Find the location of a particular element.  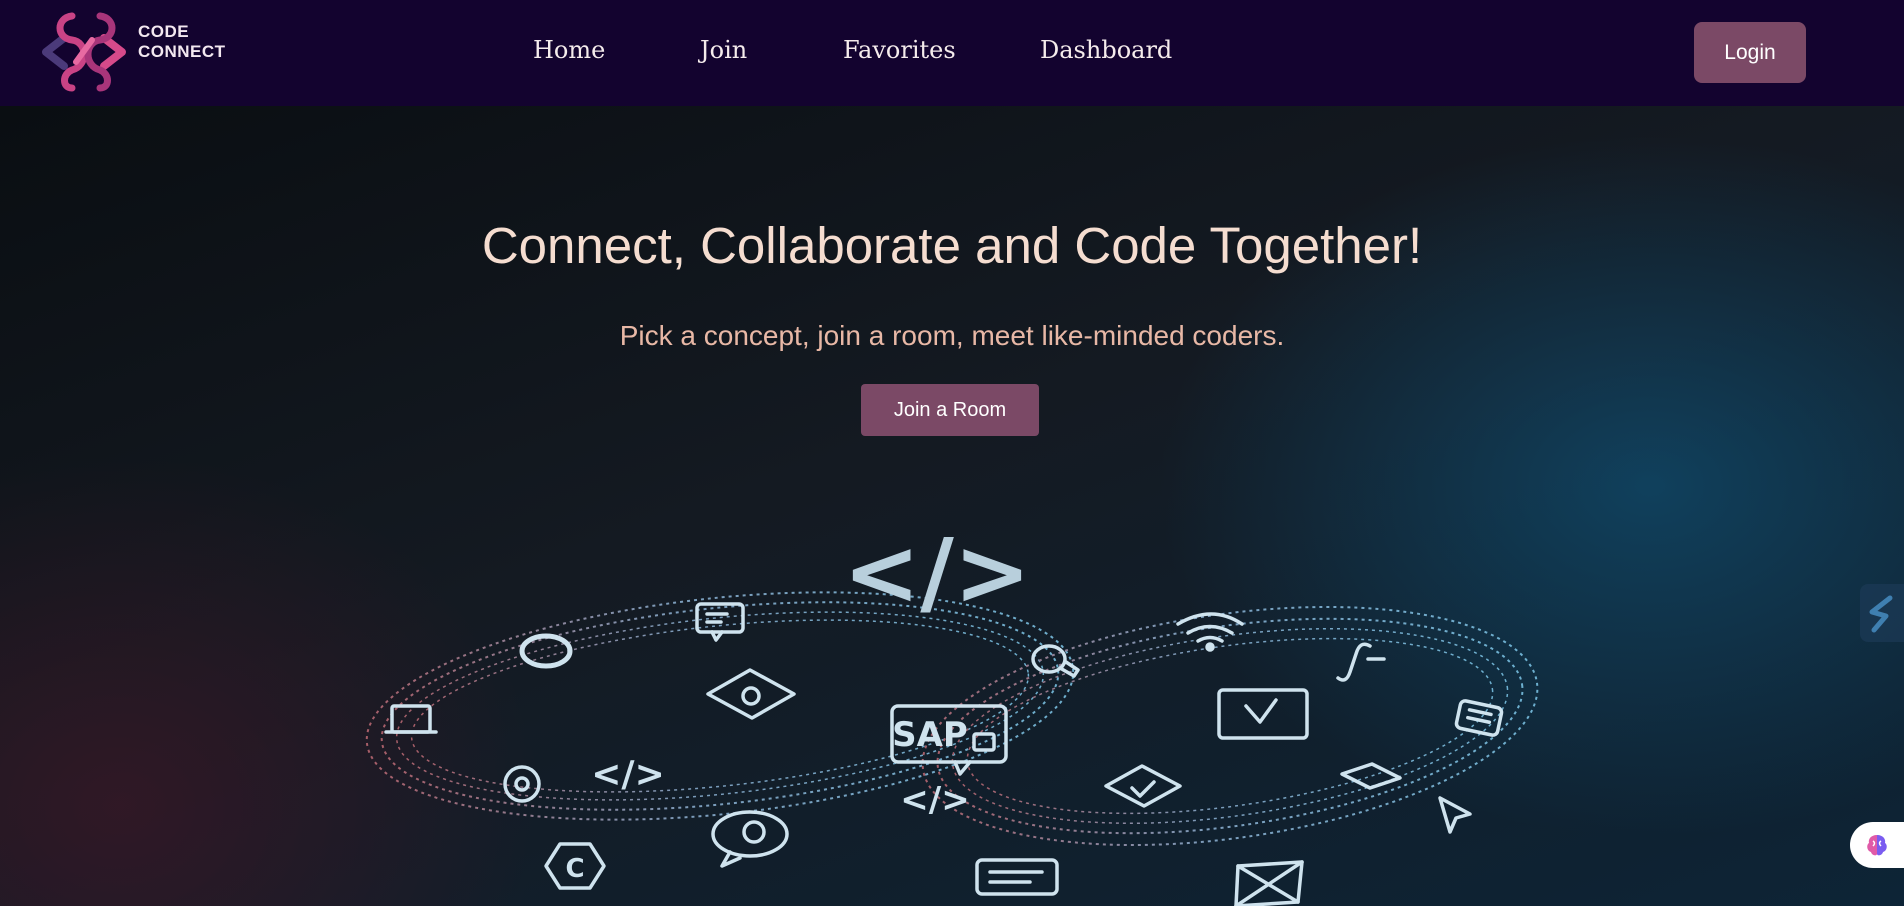

diamond-check-icon is located at coordinates (1143, 786).